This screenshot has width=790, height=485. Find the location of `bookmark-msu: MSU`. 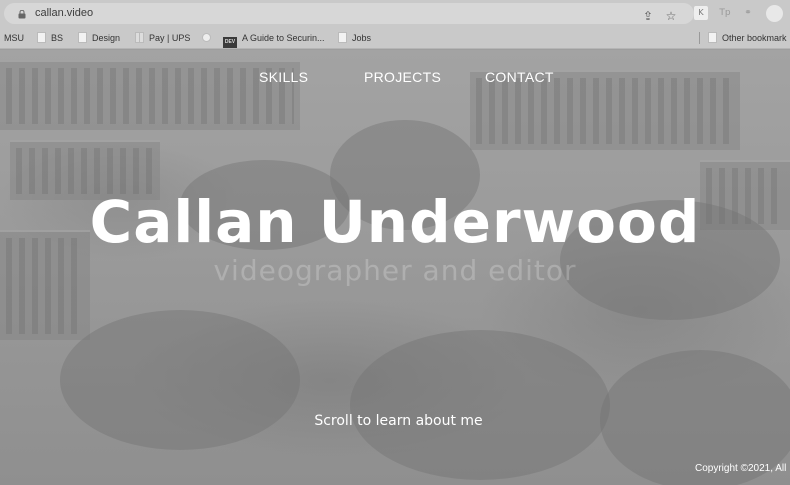

bookmark-msu: MSU is located at coordinates (14, 38).